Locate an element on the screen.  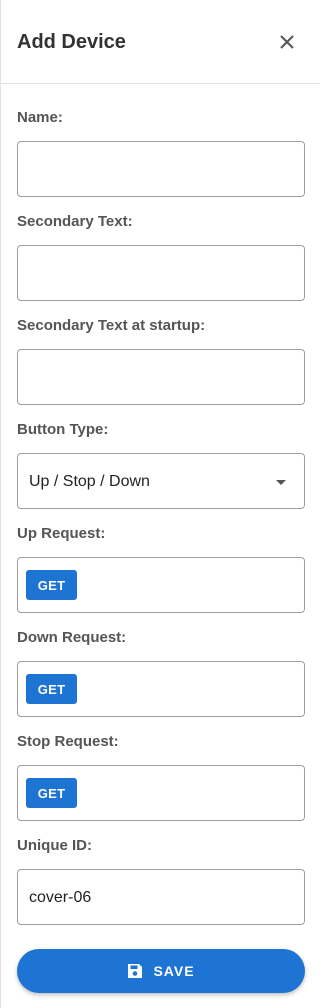
secondary-text-startup-field is located at coordinates (161, 377).